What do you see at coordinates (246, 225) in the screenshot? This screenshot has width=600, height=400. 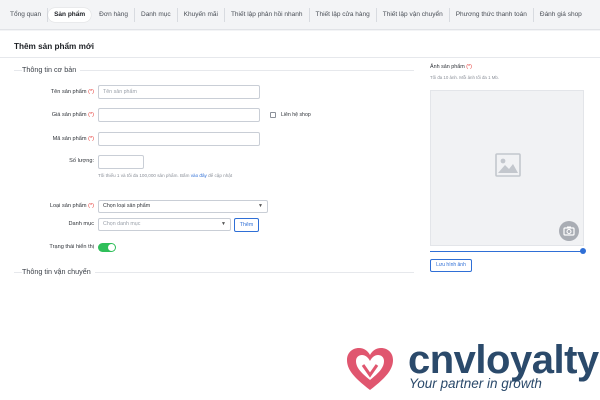 I see `add-category-button: Thêm` at bounding box center [246, 225].